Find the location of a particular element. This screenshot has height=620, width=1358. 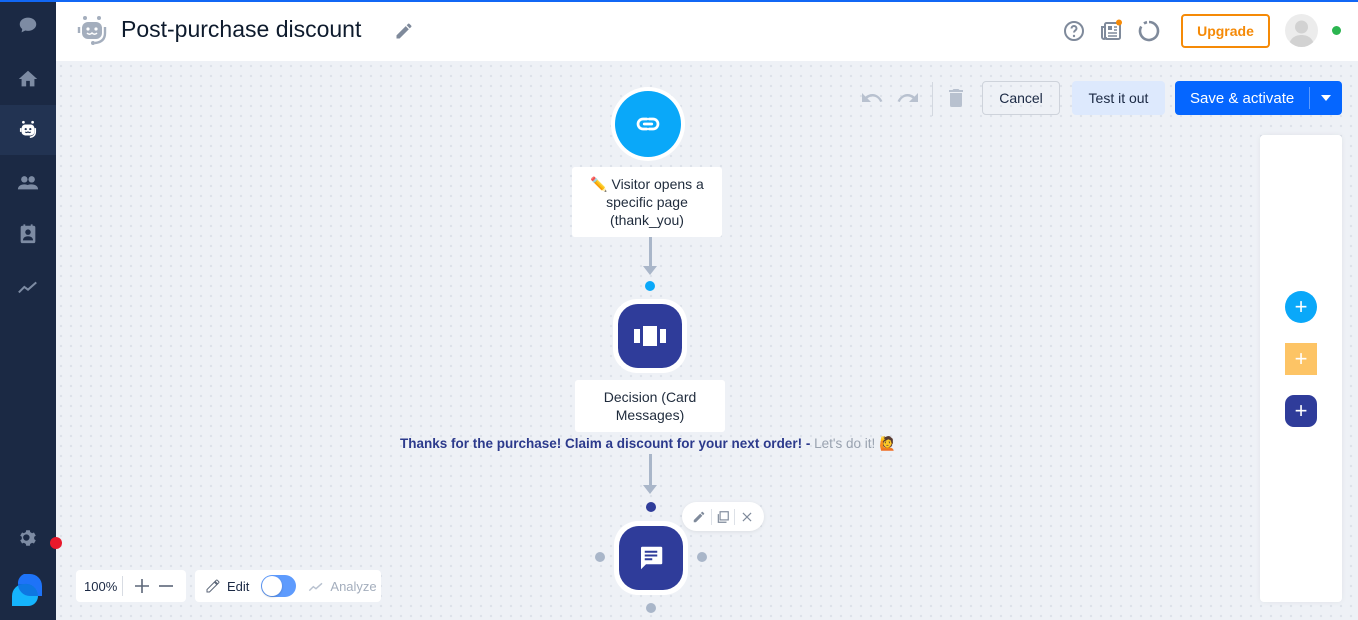

help-icon is located at coordinates (1074, 31).